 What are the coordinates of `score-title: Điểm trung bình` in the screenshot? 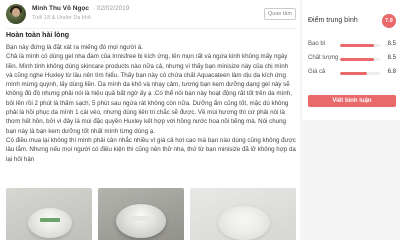 It's located at (333, 20).